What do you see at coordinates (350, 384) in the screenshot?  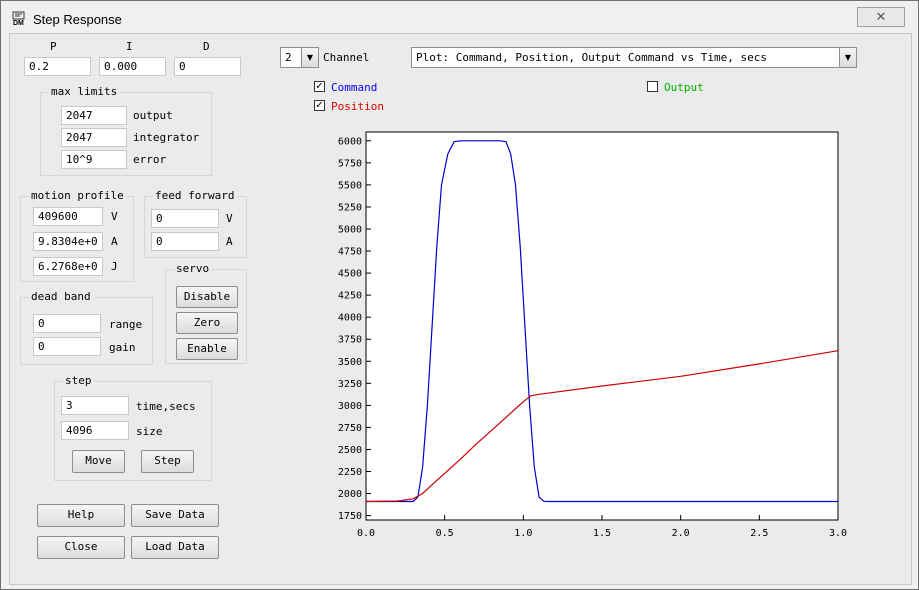 I see `y-tick-label: 3250` at bounding box center [350, 384].